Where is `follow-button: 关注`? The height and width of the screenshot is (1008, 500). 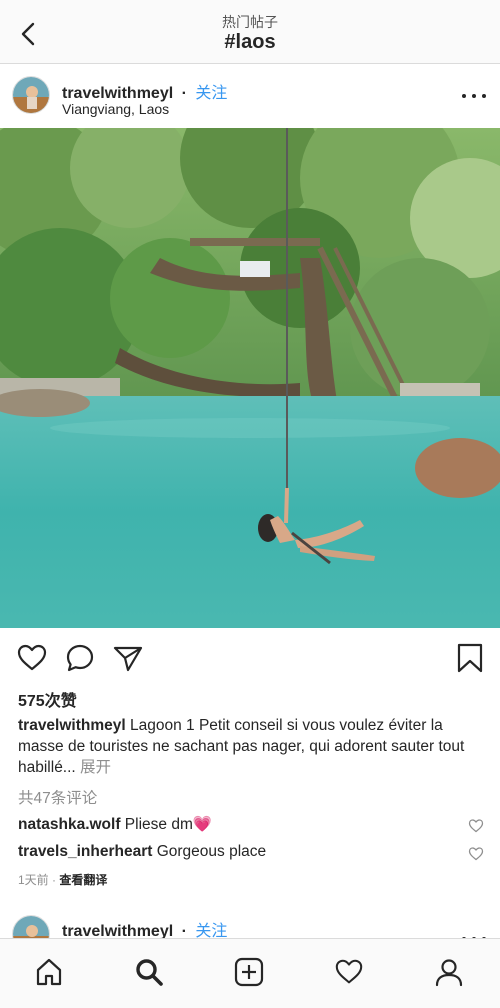
follow-button: 关注 is located at coordinates (211, 93).